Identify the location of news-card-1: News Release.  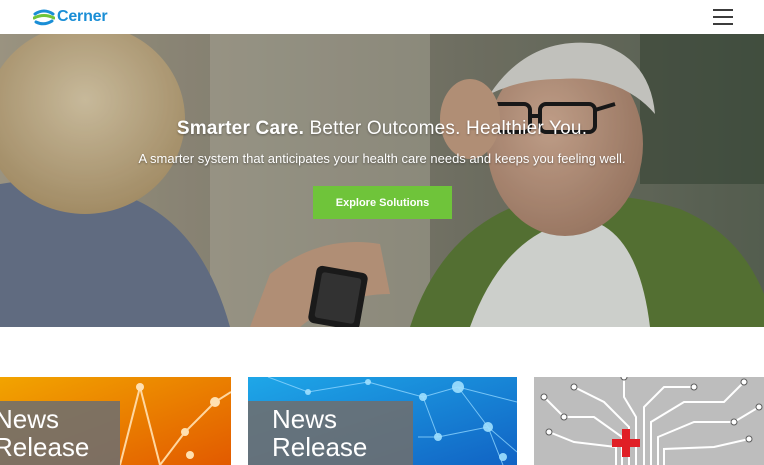
(115, 421).